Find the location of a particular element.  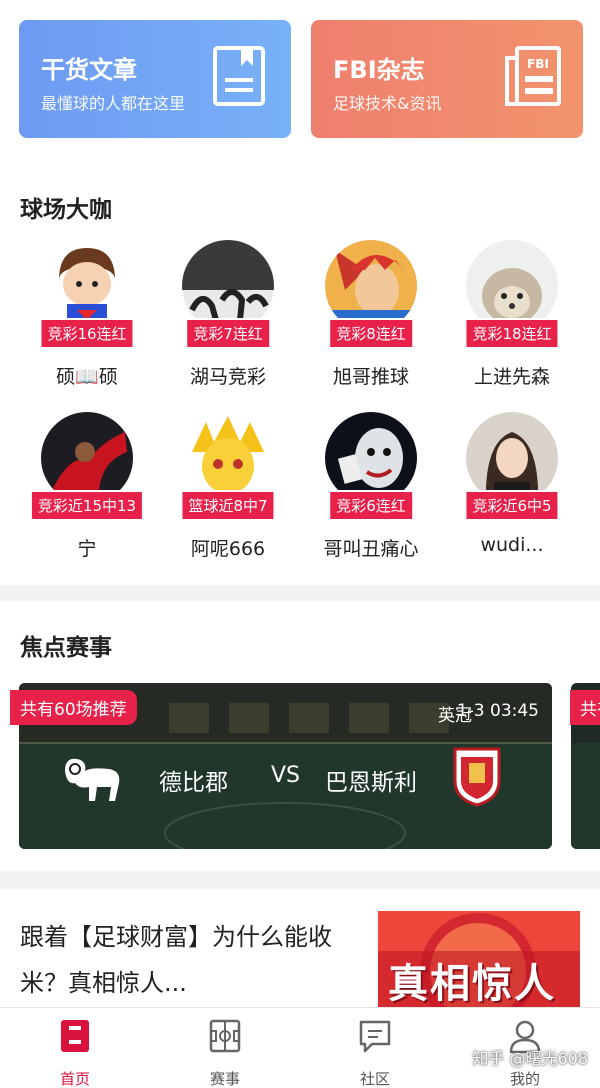

versus-label: VS is located at coordinates (286, 775).